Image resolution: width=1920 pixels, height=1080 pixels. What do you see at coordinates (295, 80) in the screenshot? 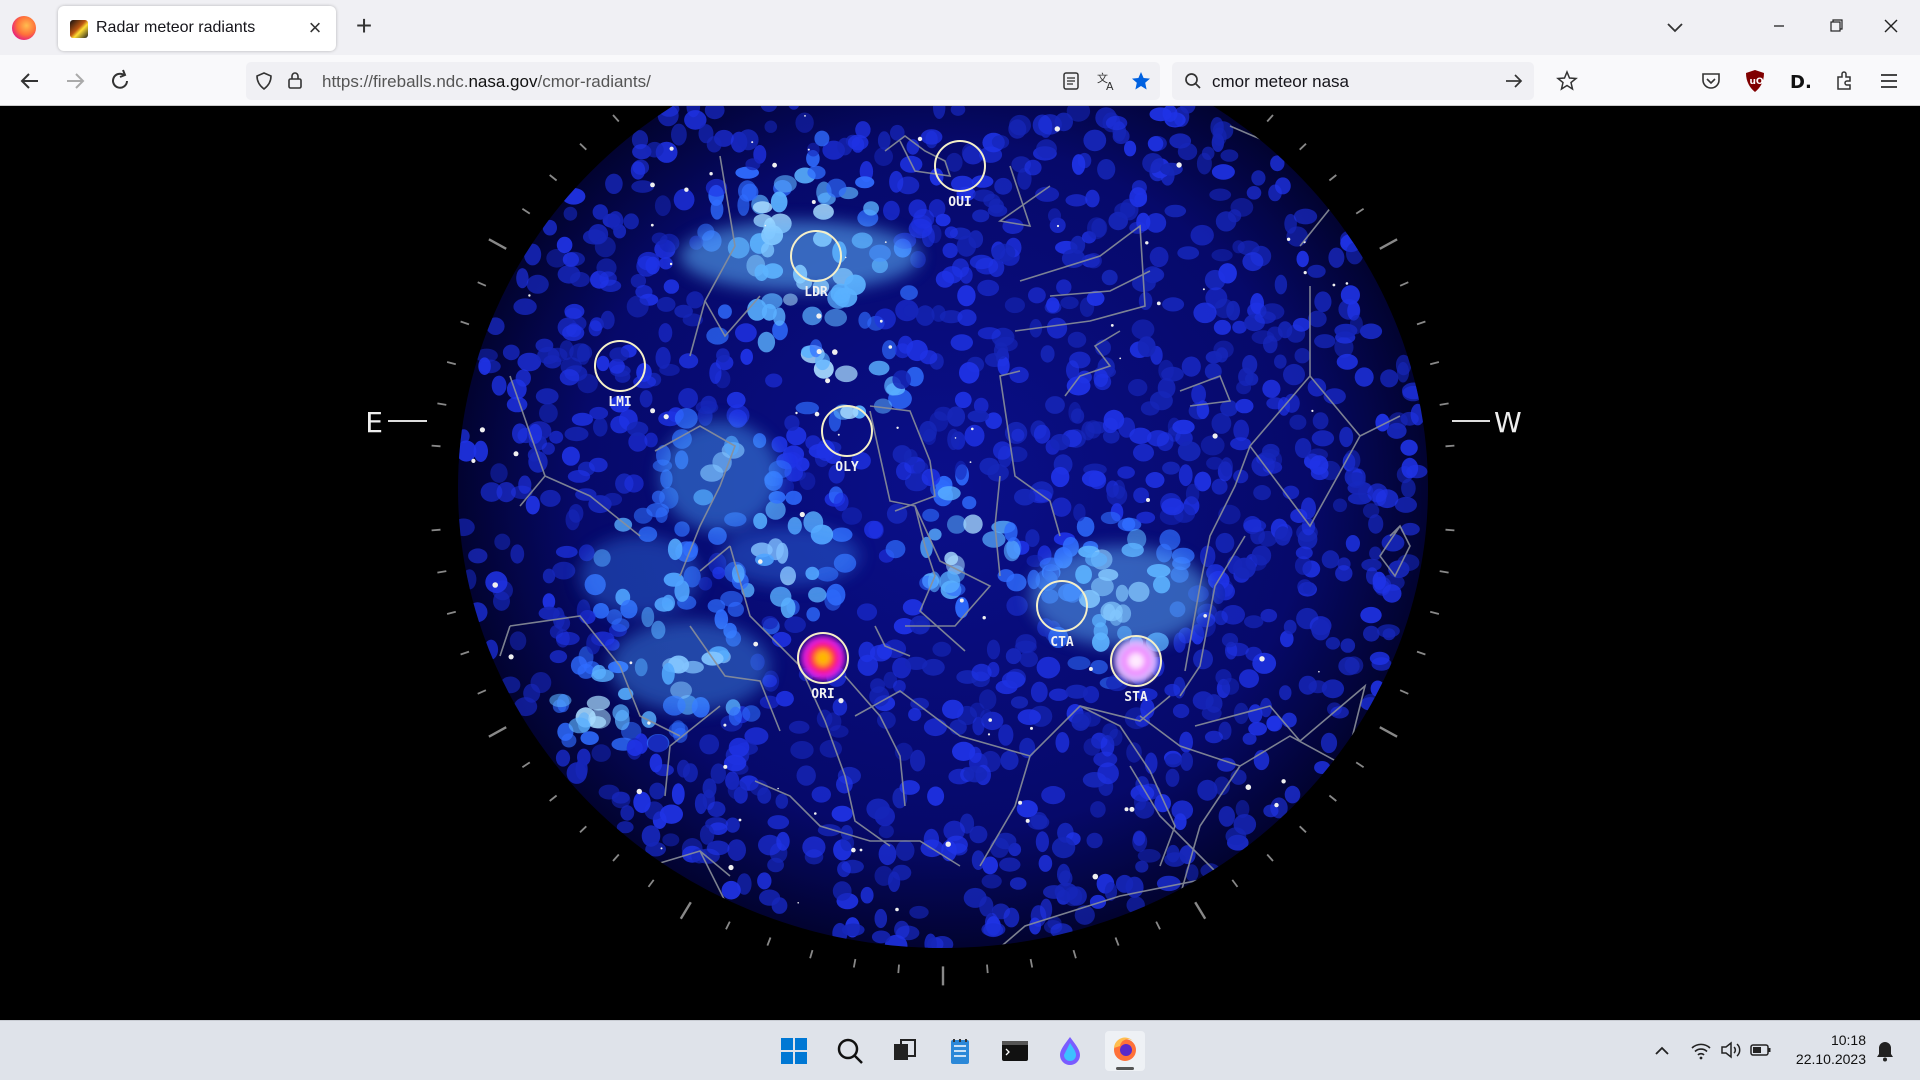
I see `lock-icon` at bounding box center [295, 80].